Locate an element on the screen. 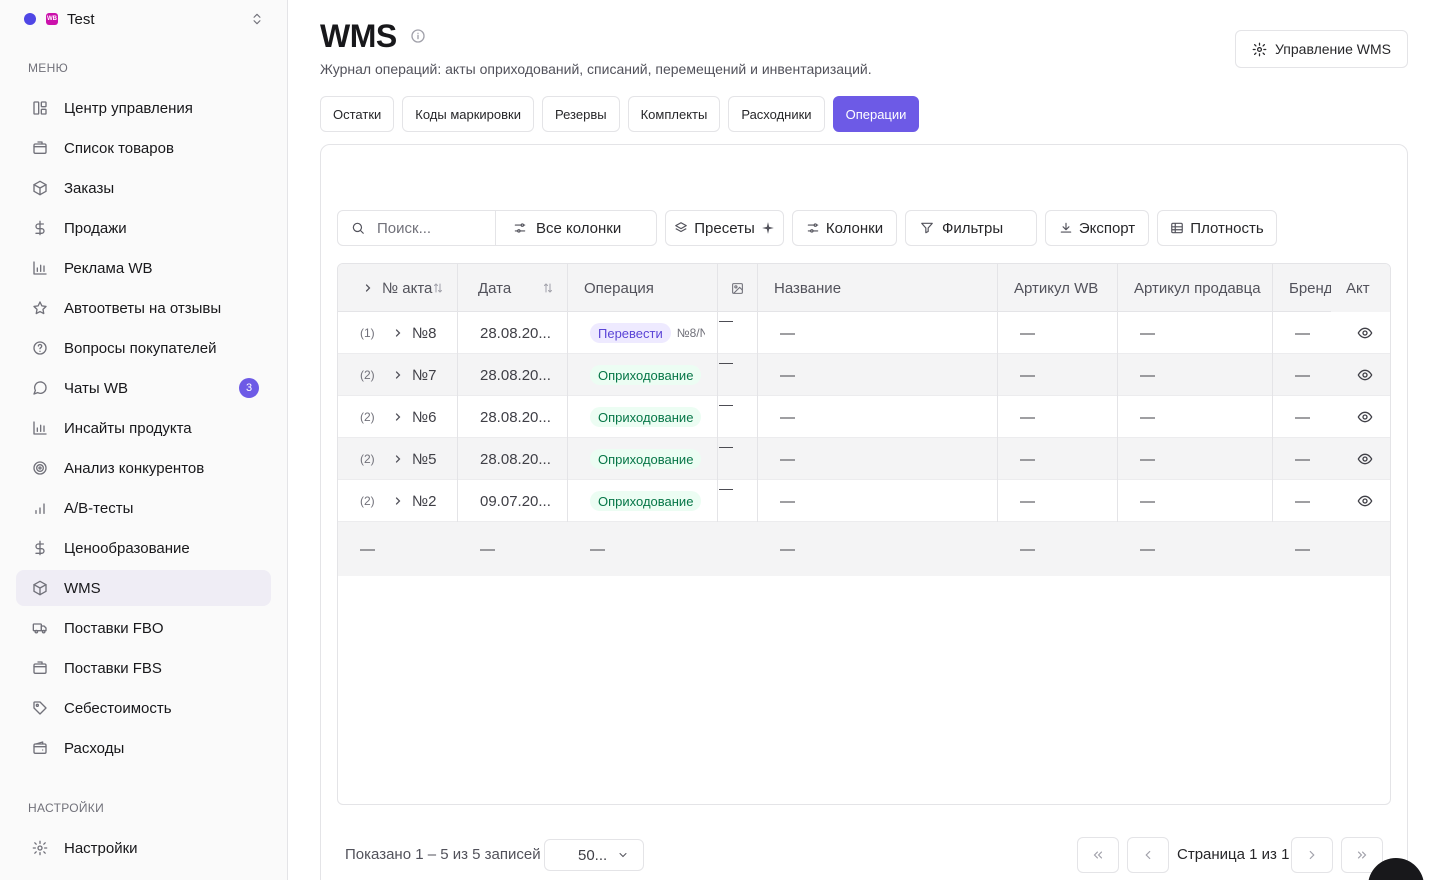  tab-marking-codes: Коды маркировки is located at coordinates (468, 114).